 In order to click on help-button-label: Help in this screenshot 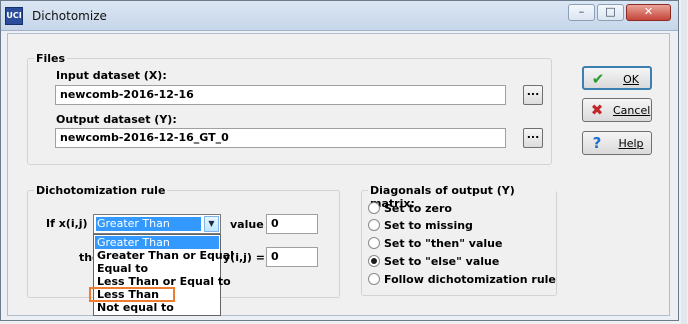, I will do `click(631, 143)`.